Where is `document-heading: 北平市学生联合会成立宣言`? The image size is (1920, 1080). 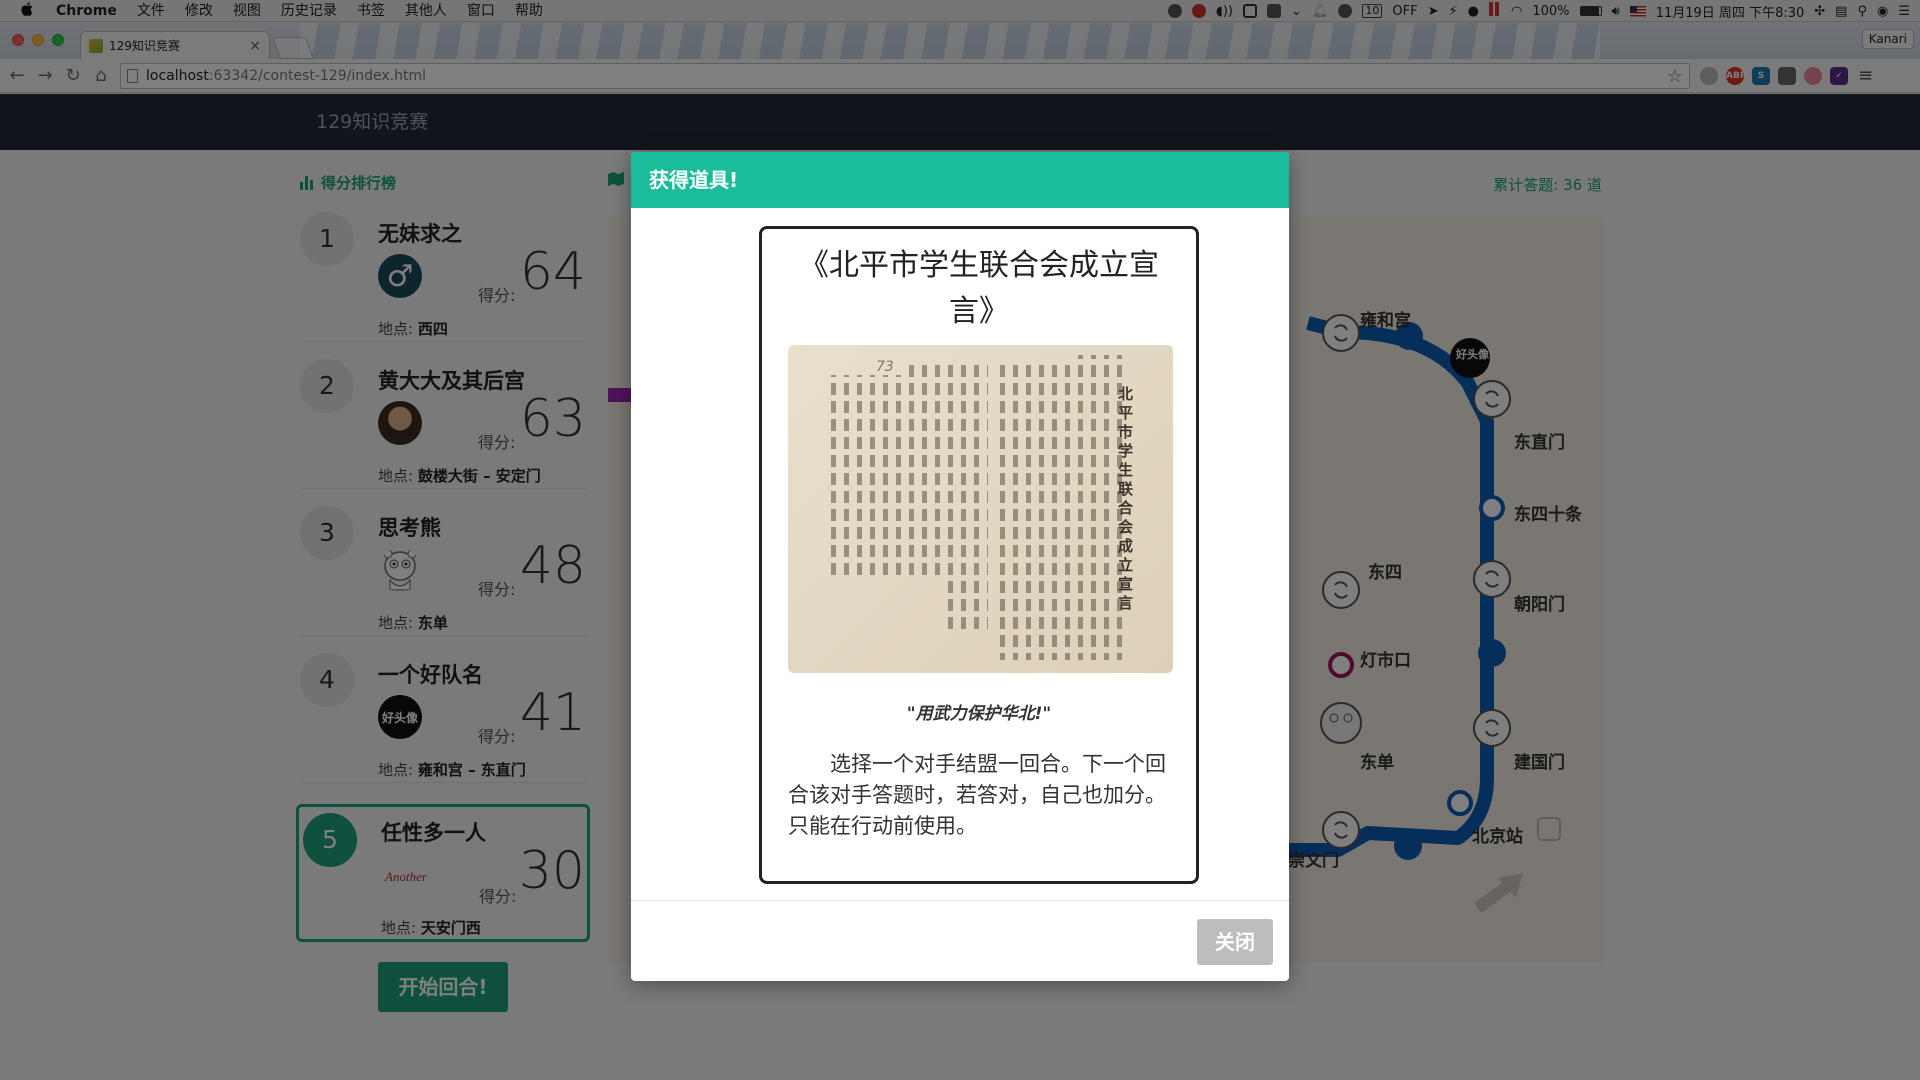
document-heading: 北平市学生联合会成立宣言 is located at coordinates (1126, 498).